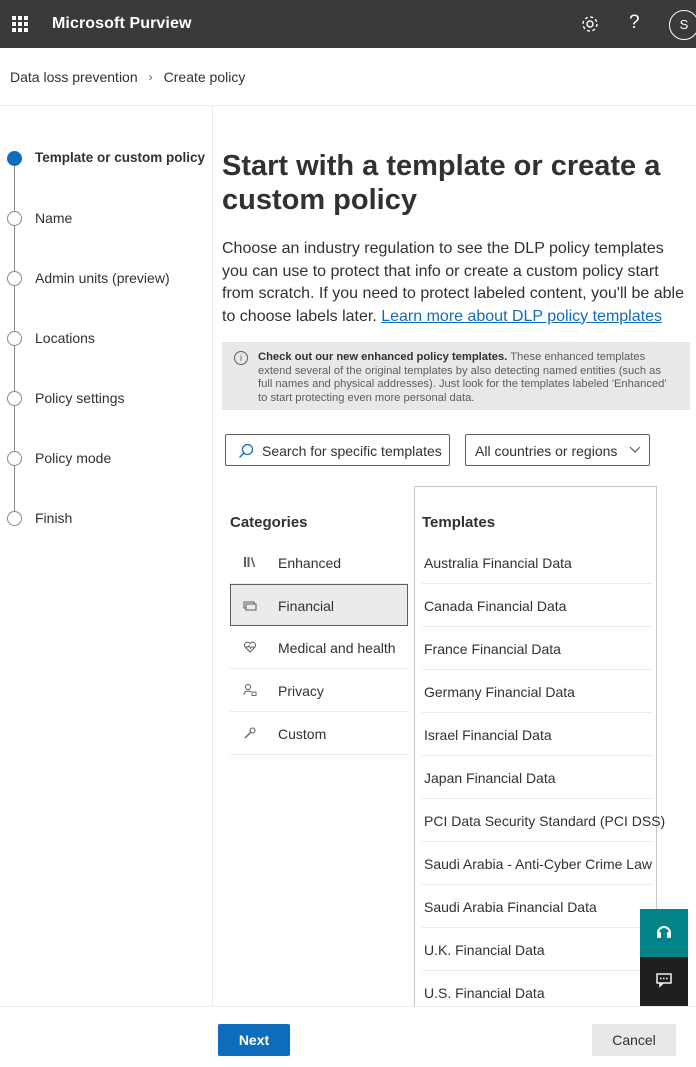 The height and width of the screenshot is (1067, 696). I want to click on person-lock-icon, so click(250, 690).